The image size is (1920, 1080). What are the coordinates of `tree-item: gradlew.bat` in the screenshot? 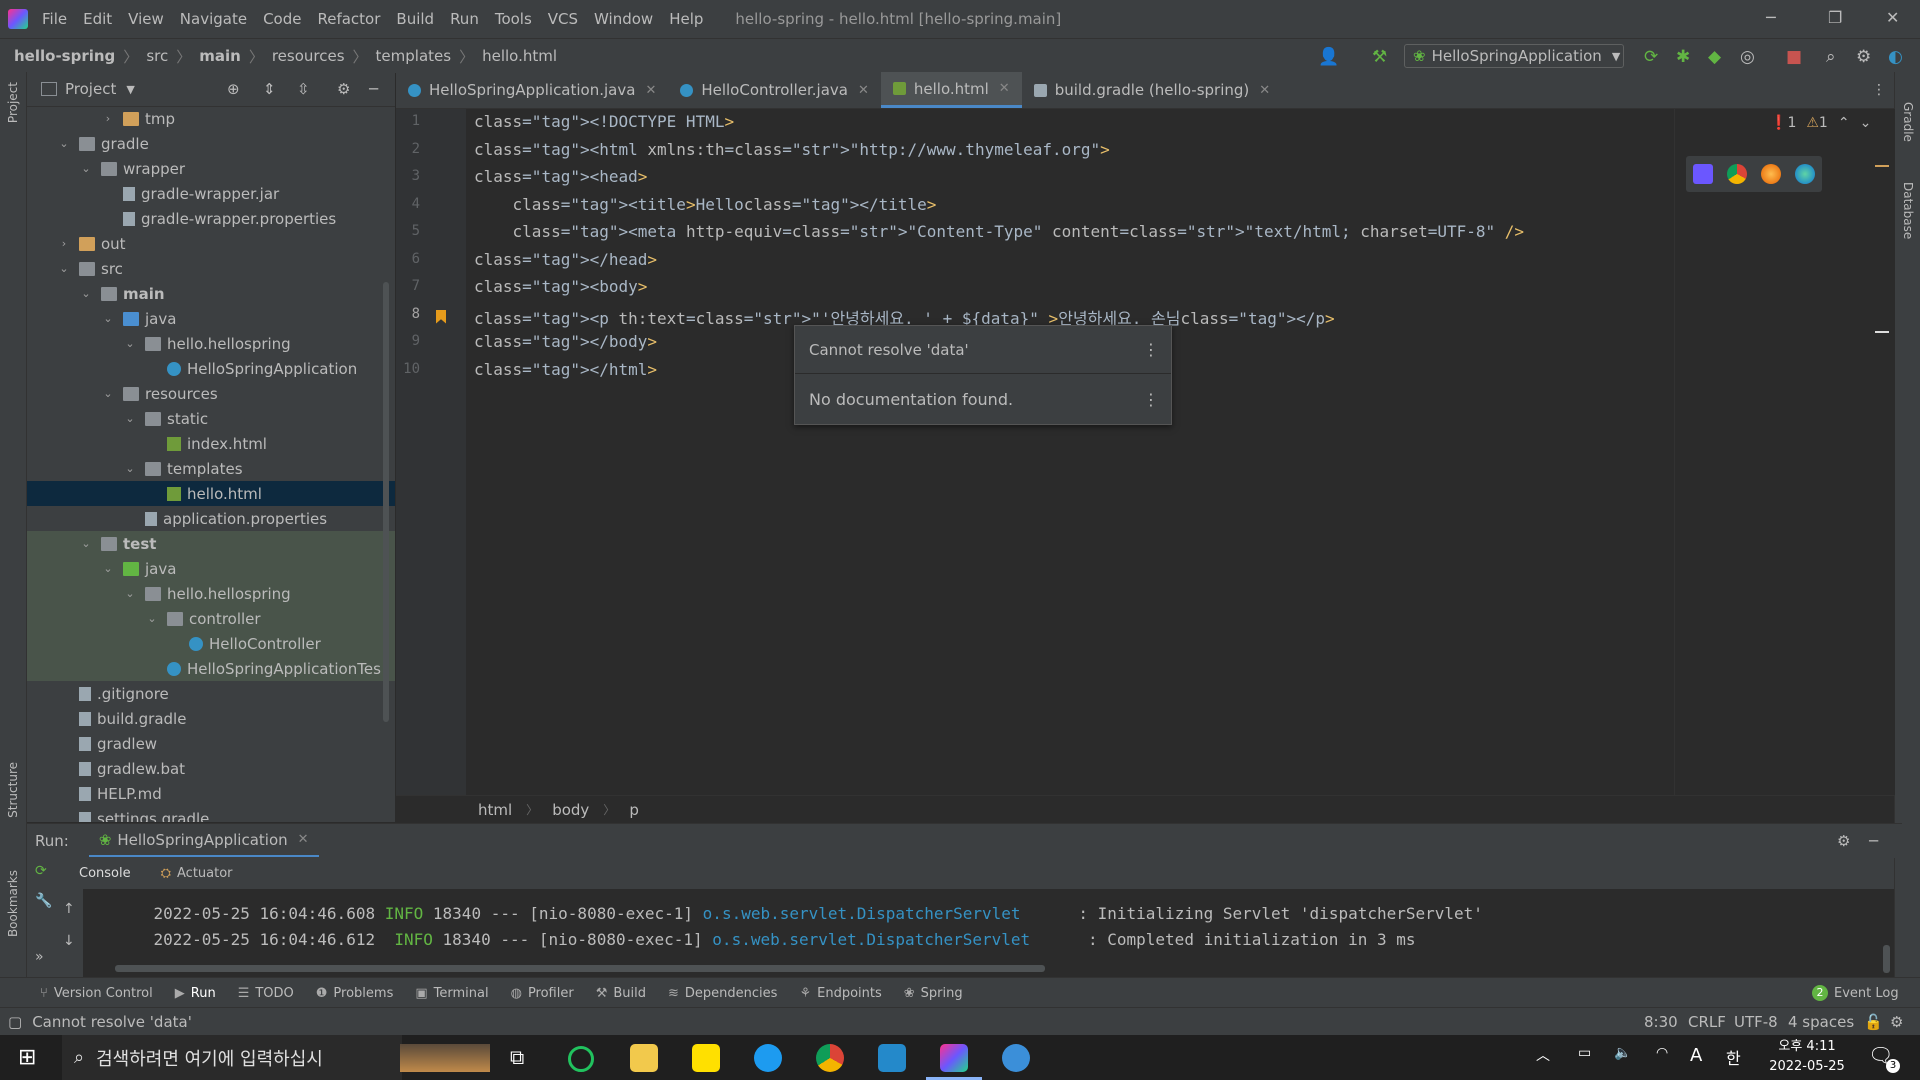 It's located at (211, 768).